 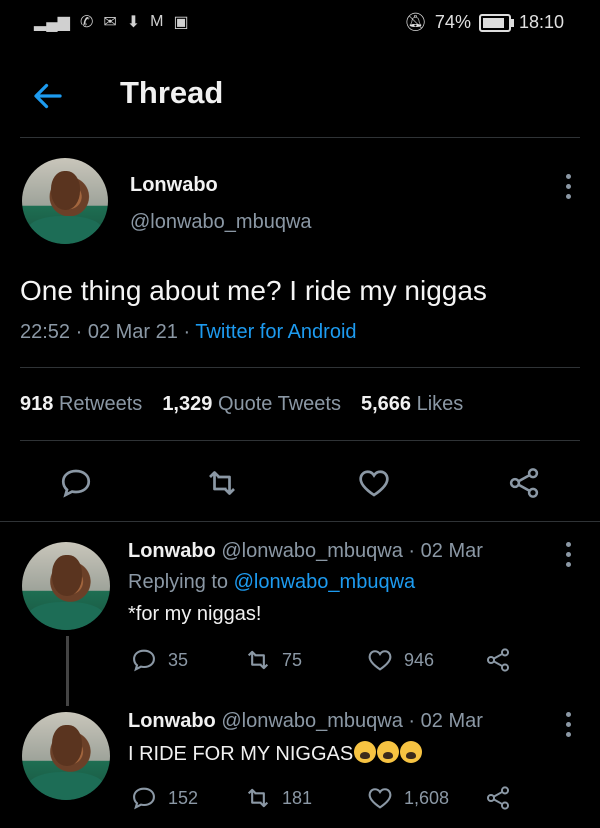 I want to click on like-count: 946, so click(x=419, y=659).